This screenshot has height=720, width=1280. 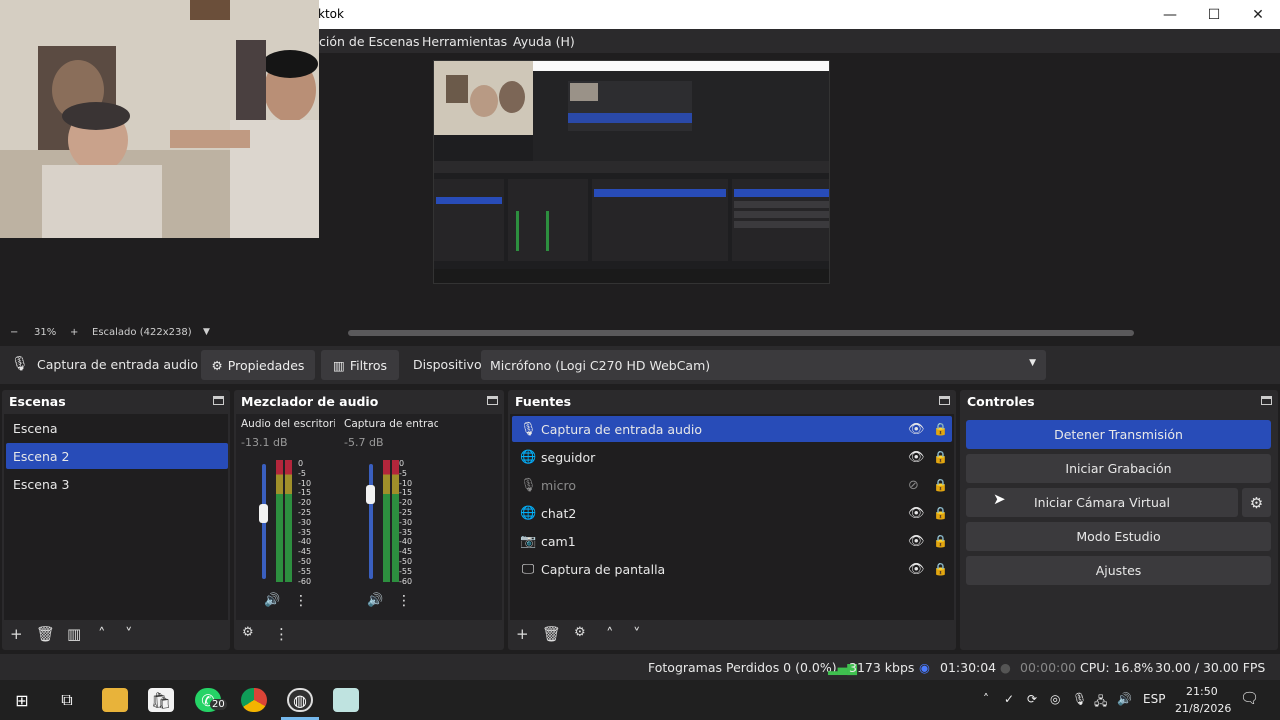 I want to click on start-virtual-camera-button: Iniciar Cámara Virtual, so click(x=1102, y=502).